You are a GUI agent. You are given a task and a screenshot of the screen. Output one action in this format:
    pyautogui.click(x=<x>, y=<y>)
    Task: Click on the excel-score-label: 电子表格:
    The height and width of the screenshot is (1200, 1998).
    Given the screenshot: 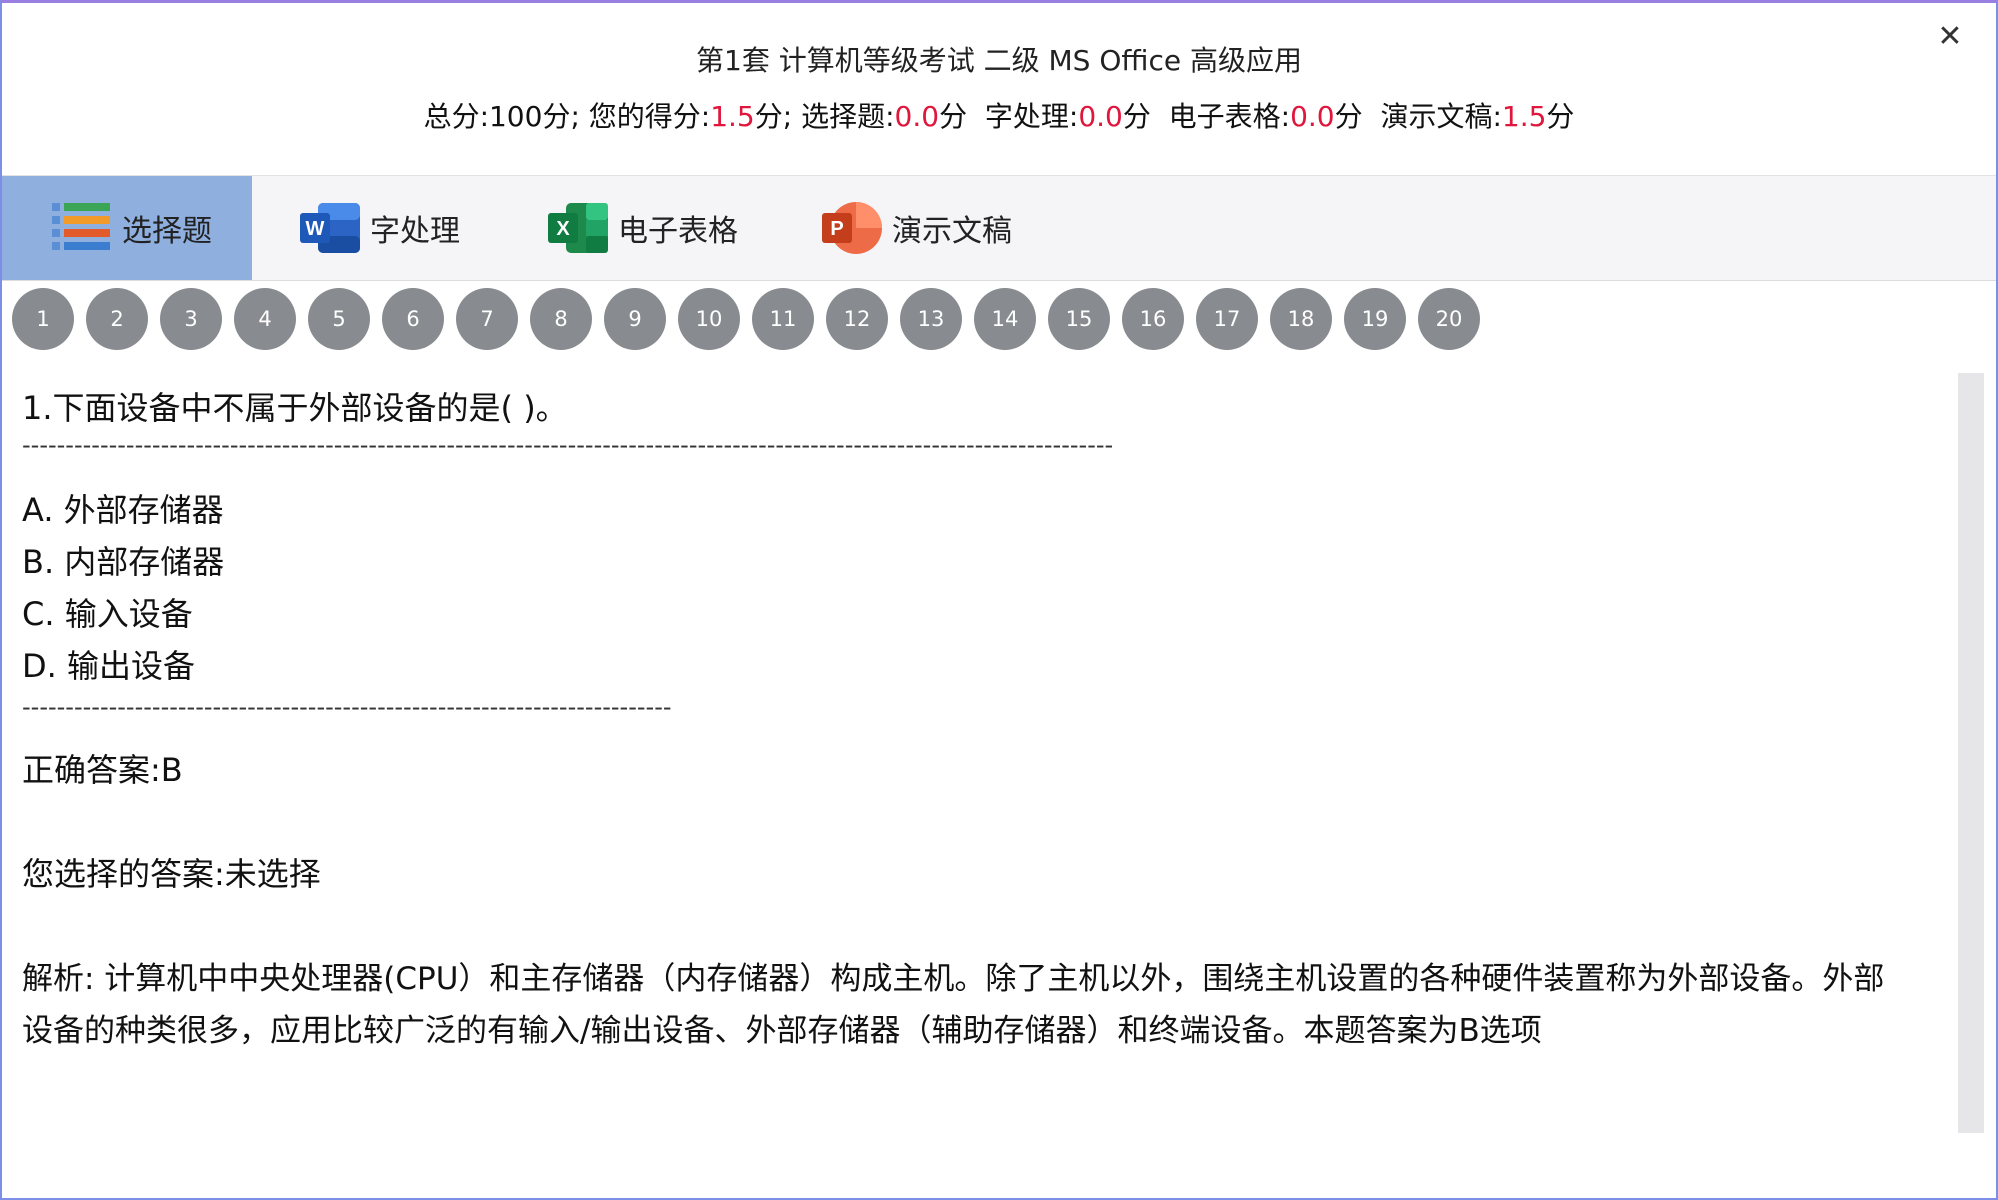 What is the action you would take?
    pyautogui.click(x=1229, y=116)
    